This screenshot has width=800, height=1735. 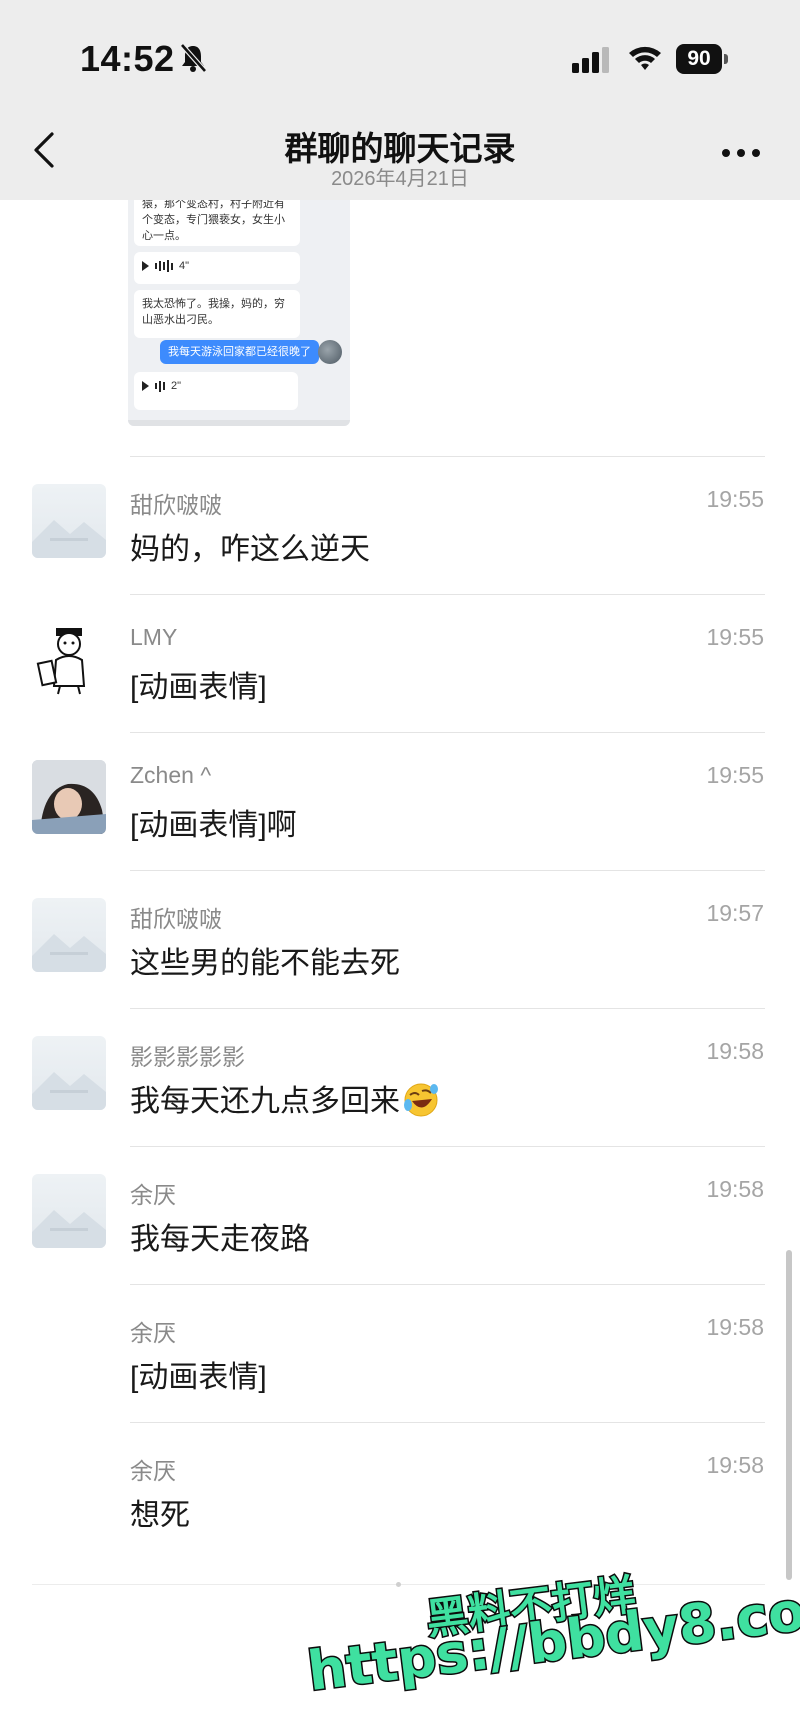 What do you see at coordinates (590, 60) in the screenshot?
I see `signal-icon` at bounding box center [590, 60].